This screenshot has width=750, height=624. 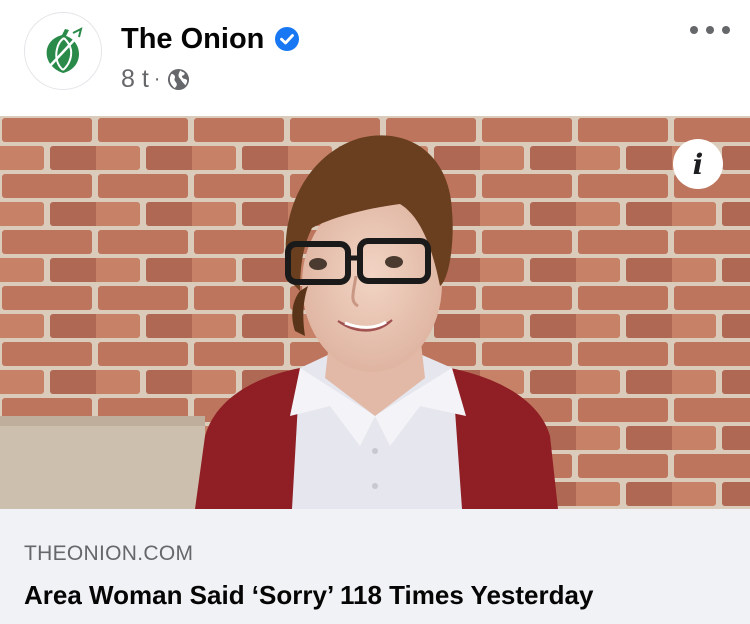 I want to click on verified-badge-icon, so click(x=287, y=39).